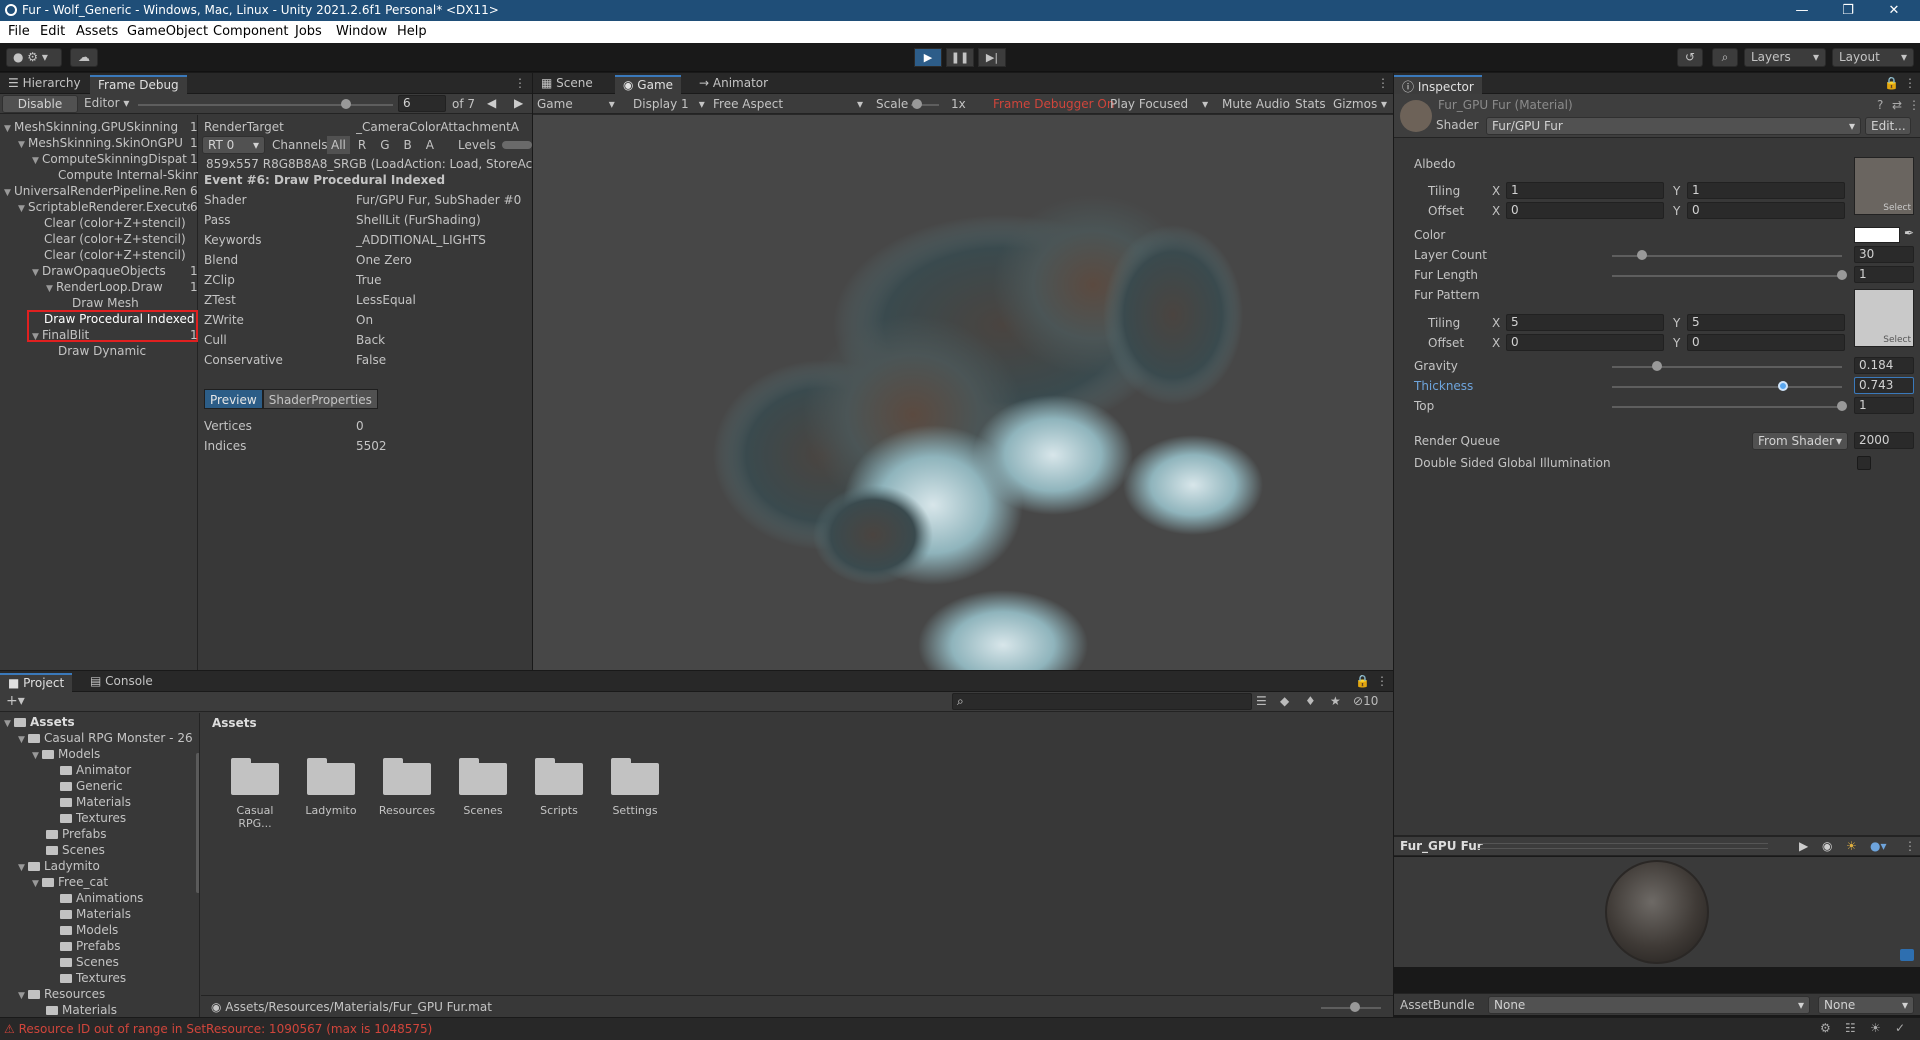 This screenshot has height=1040, width=1920. I want to click on tree-item: Animator, so click(95, 770).